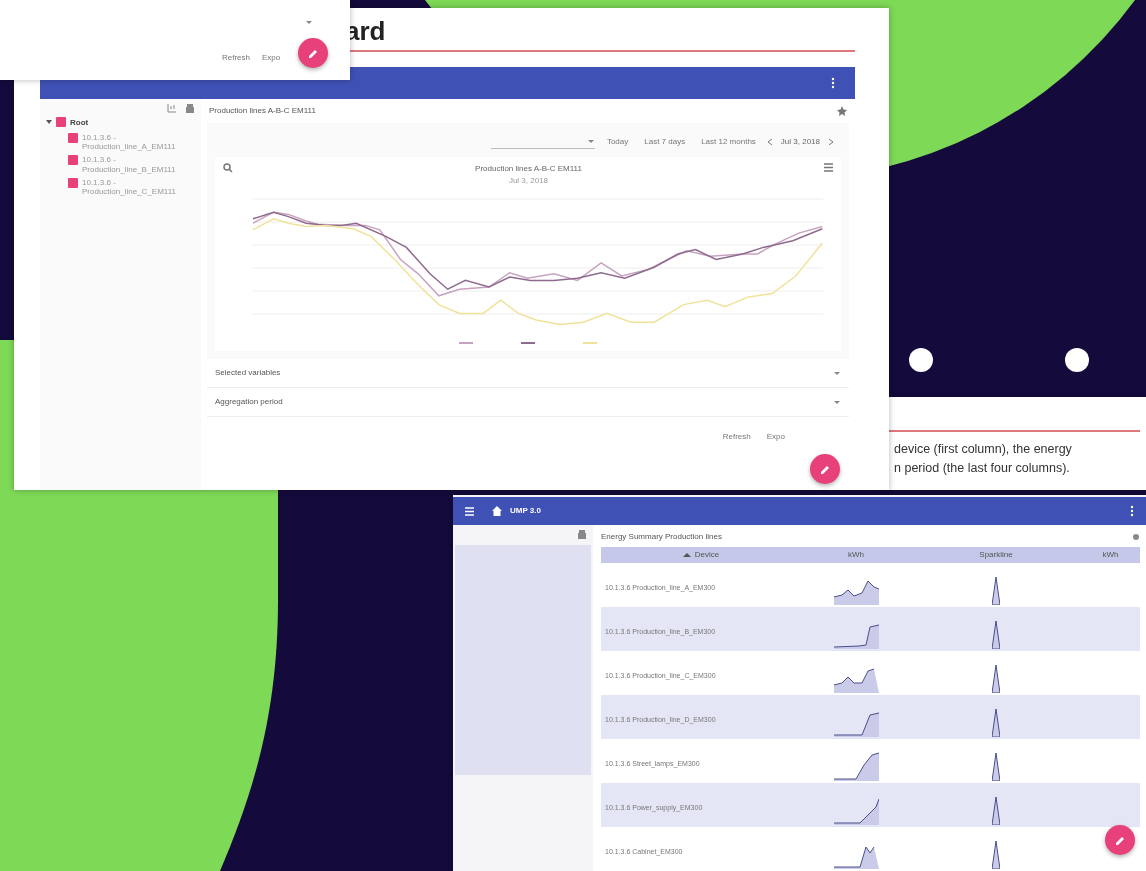 This screenshot has width=1146, height=871. I want to click on range-button: Last 12 months, so click(728, 142).